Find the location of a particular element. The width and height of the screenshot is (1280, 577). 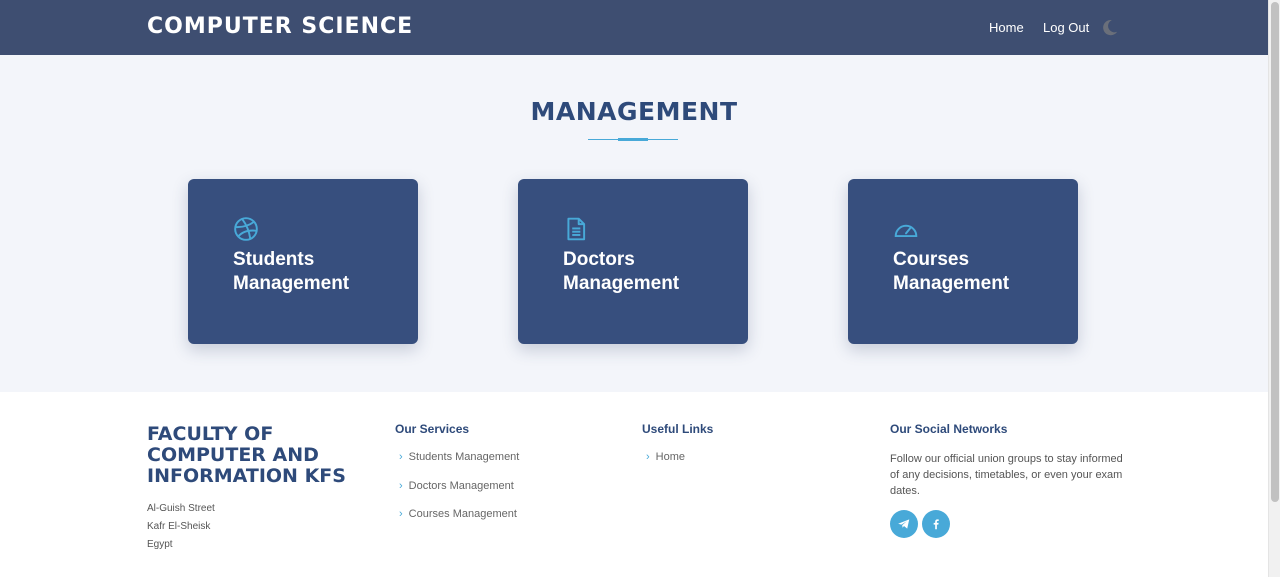

social-heading: Our Social Networks is located at coordinates (949, 429).